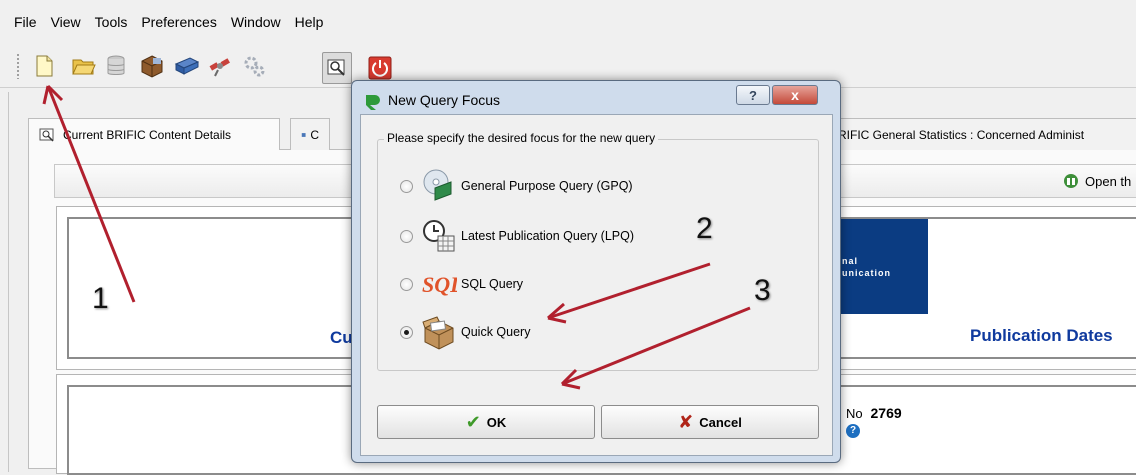 The image size is (1136, 475). I want to click on cancel-button: ✘ Cancel, so click(710, 422).